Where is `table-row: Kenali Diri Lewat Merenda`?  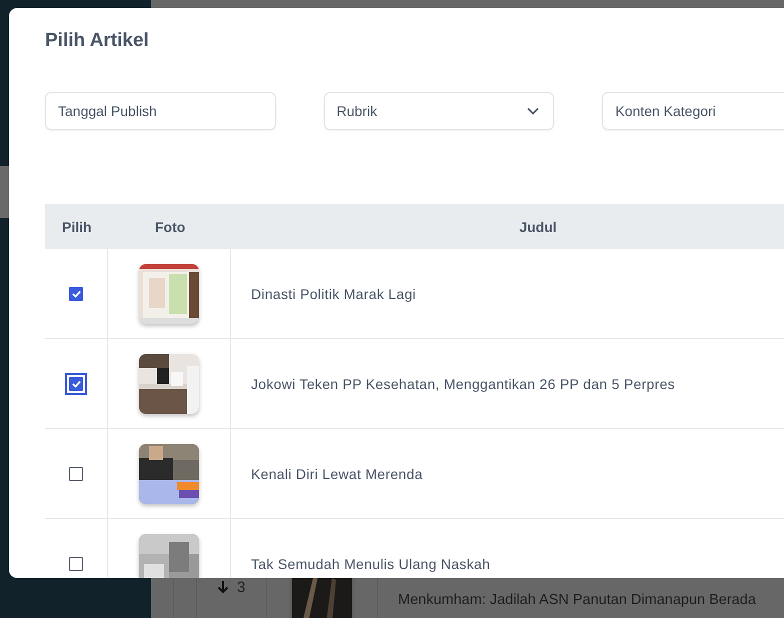
table-row: Kenali Diri Lewat Merenda is located at coordinates (414, 474).